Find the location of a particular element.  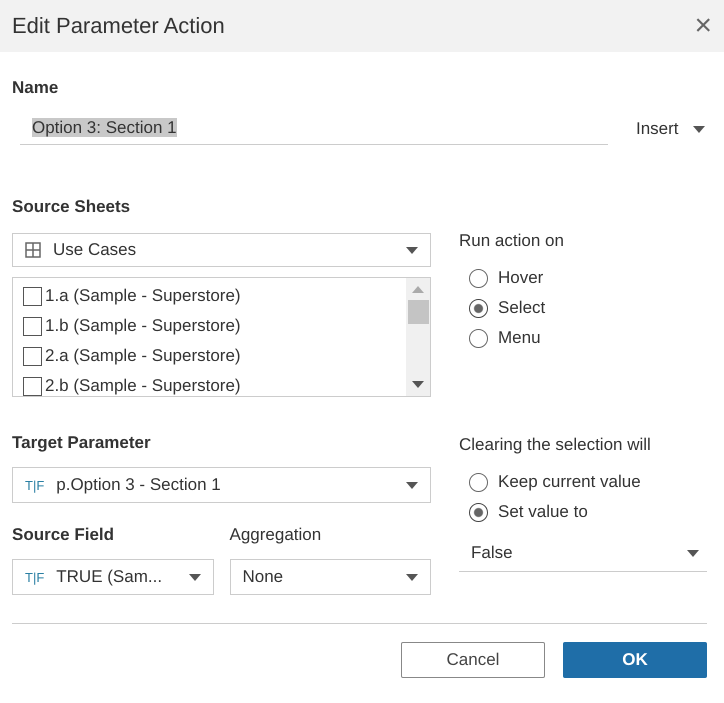

ok-button: OK is located at coordinates (635, 660).